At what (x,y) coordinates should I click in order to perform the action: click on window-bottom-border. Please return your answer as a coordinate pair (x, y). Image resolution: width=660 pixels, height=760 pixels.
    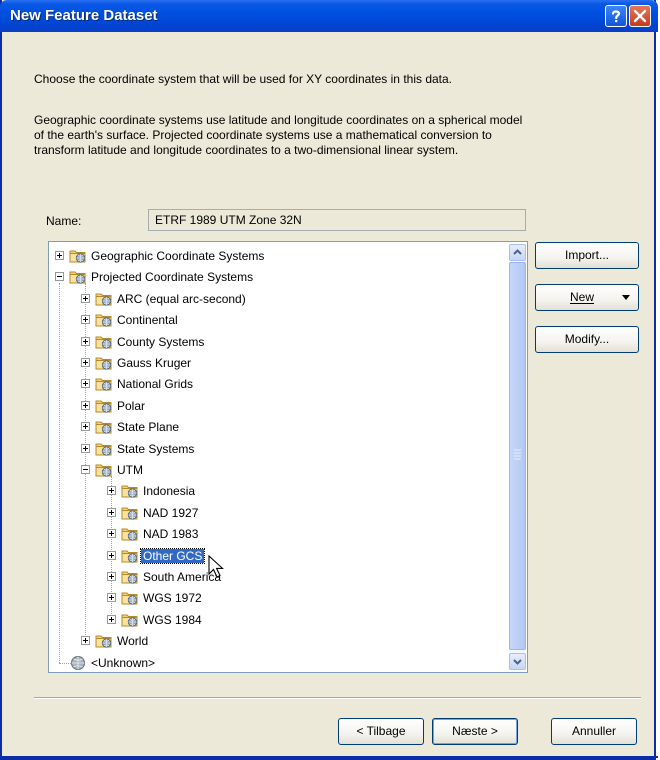
    Looking at the image, I should click on (330, 757).